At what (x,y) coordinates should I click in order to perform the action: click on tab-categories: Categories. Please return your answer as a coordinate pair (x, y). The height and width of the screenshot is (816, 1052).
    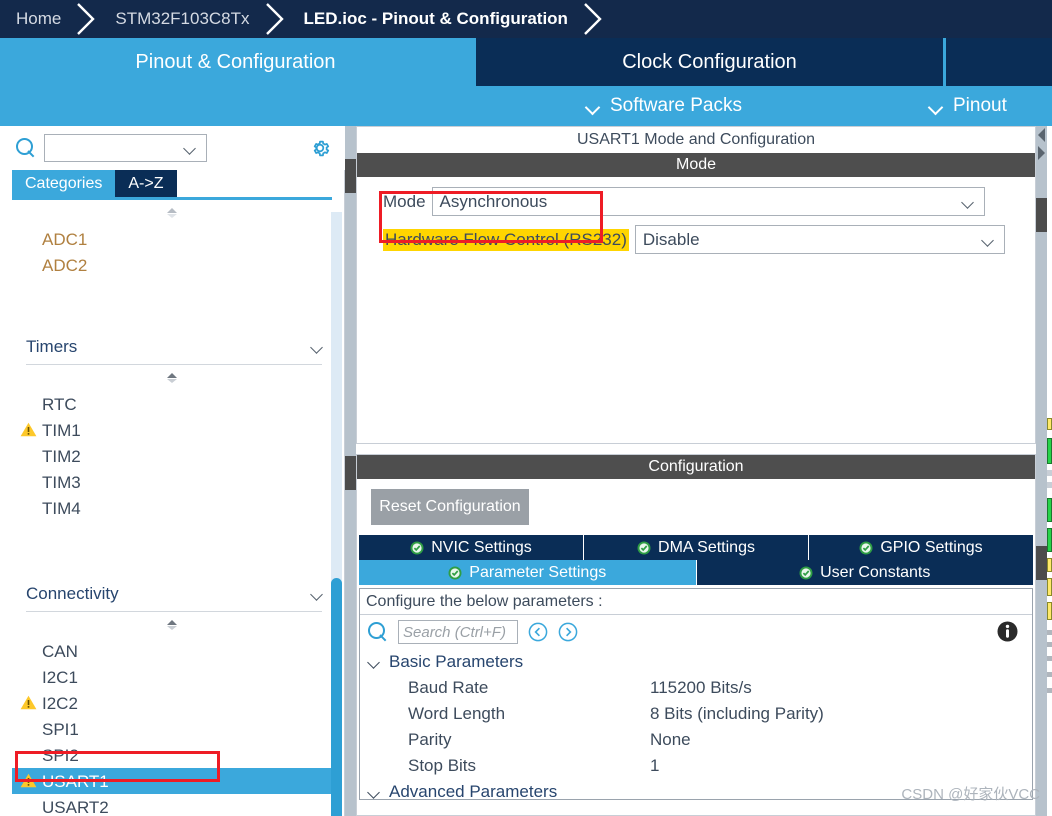
    Looking at the image, I should click on (64, 183).